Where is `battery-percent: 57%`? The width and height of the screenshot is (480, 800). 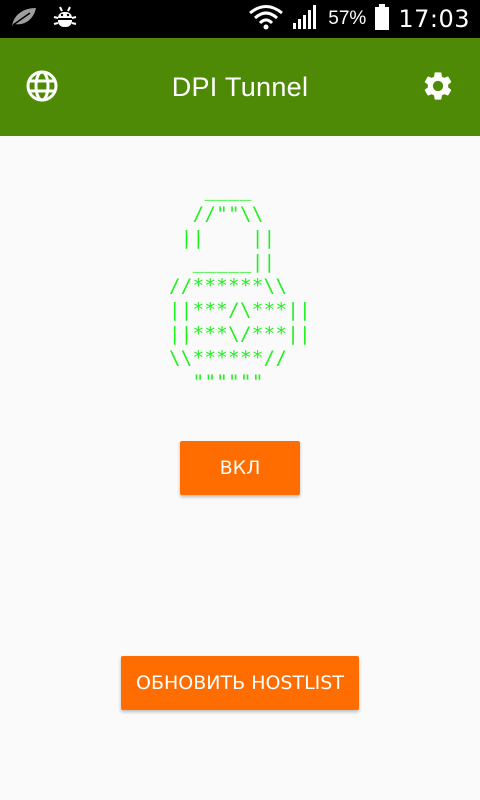
battery-percent: 57% is located at coordinates (347, 18).